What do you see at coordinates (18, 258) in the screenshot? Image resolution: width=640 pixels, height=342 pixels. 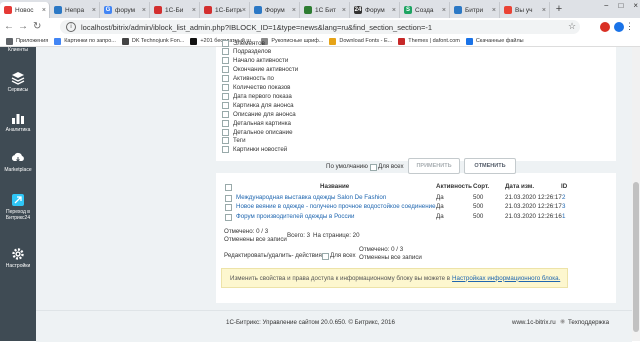 I see `left-item-settings: Настройки` at bounding box center [18, 258].